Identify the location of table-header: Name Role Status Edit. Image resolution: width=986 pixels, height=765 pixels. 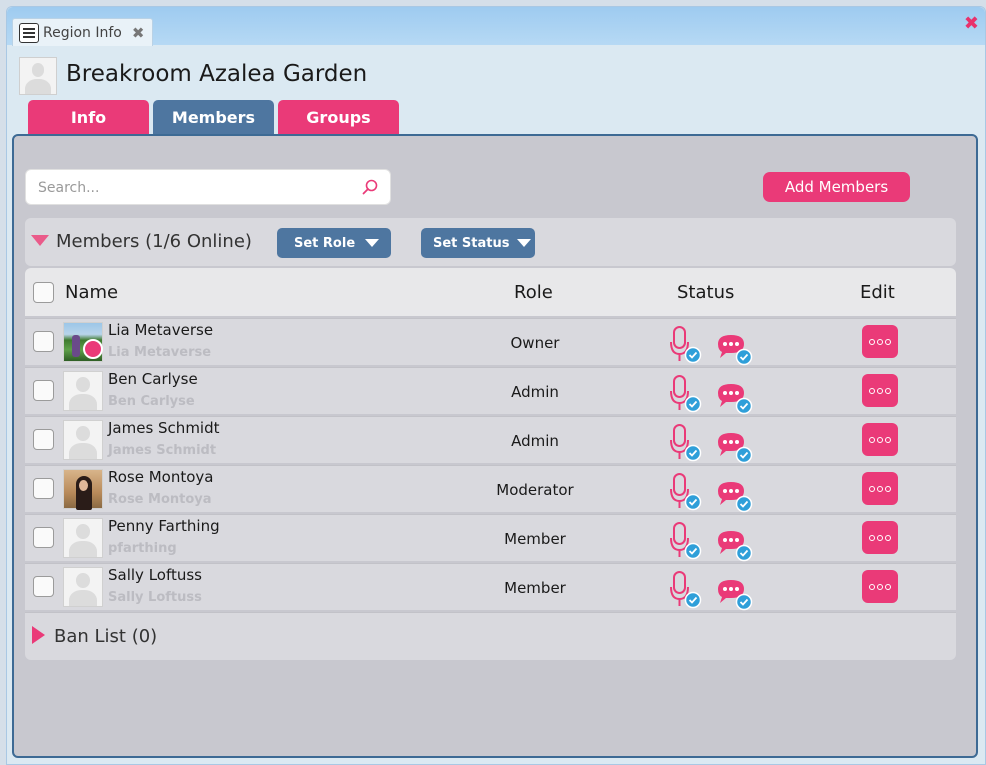
(490, 292).